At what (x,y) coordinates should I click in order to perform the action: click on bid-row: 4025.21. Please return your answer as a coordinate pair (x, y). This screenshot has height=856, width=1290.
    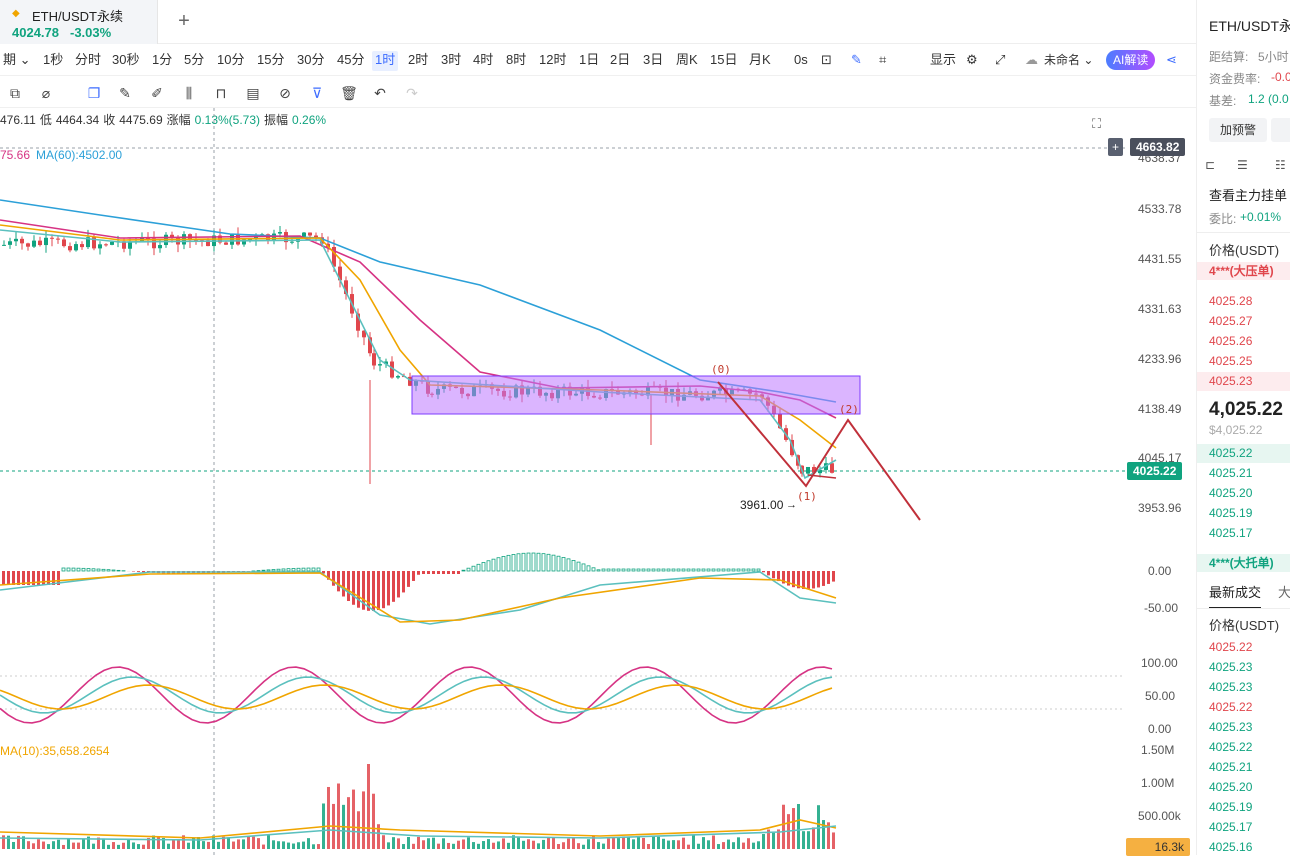
    Looking at the image, I should click on (1230, 473).